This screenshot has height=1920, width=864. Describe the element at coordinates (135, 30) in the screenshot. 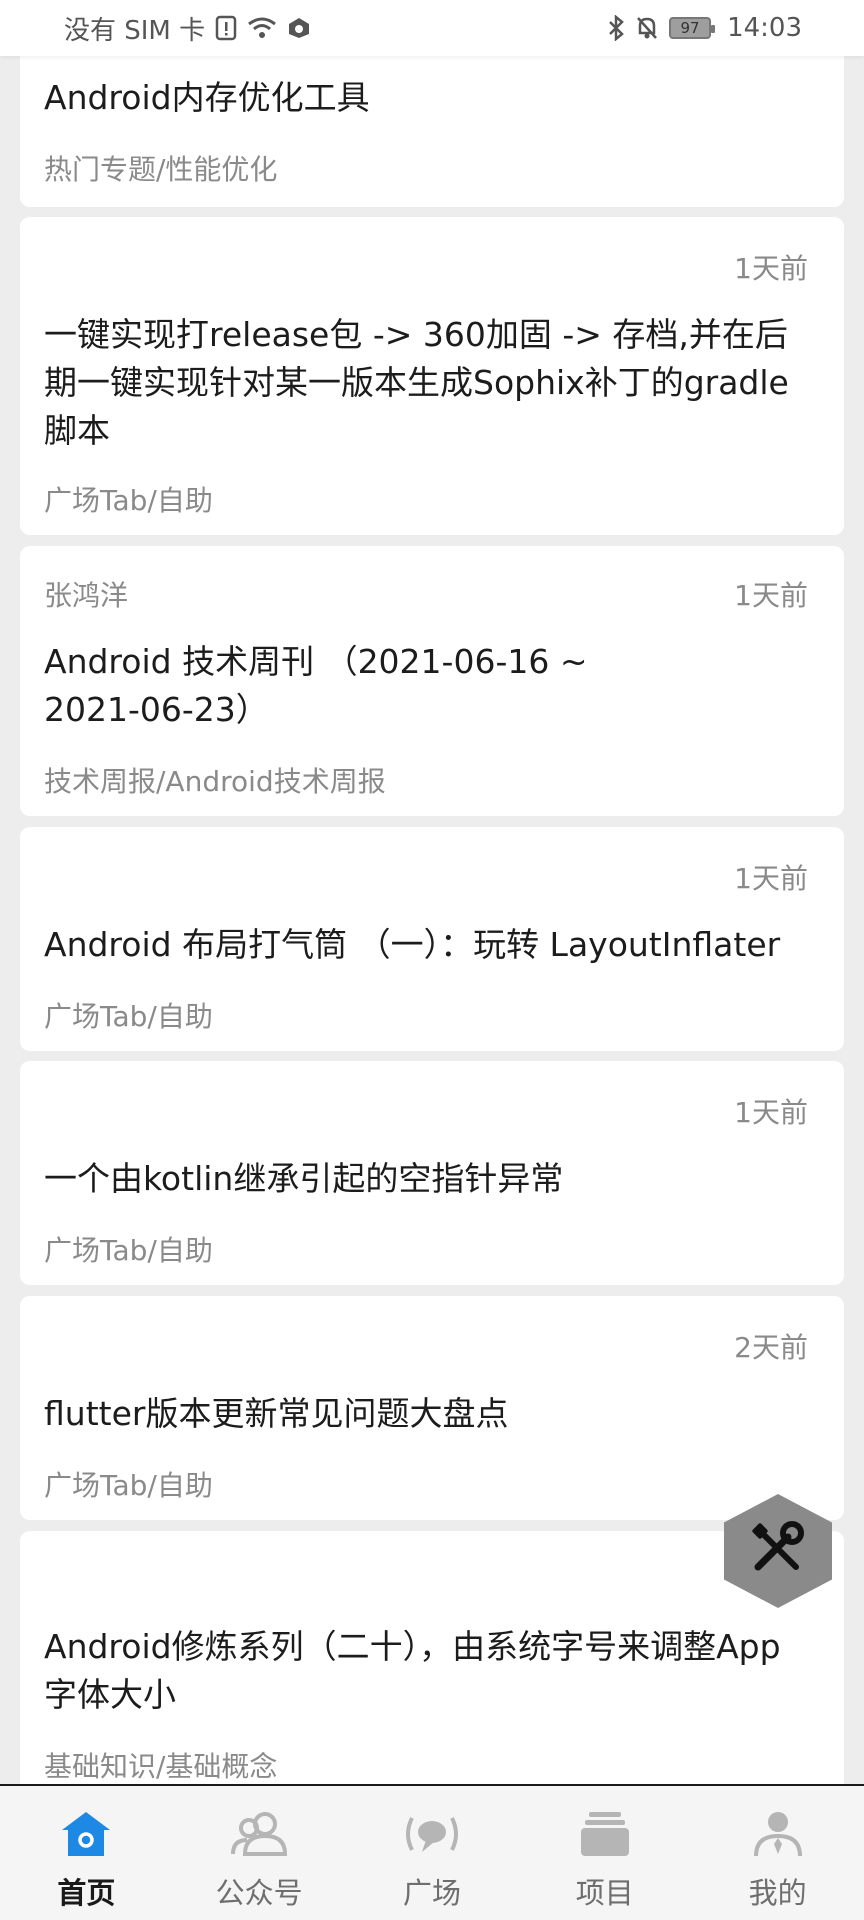

I see `carrier-text: 没有 SIM 卡` at that location.